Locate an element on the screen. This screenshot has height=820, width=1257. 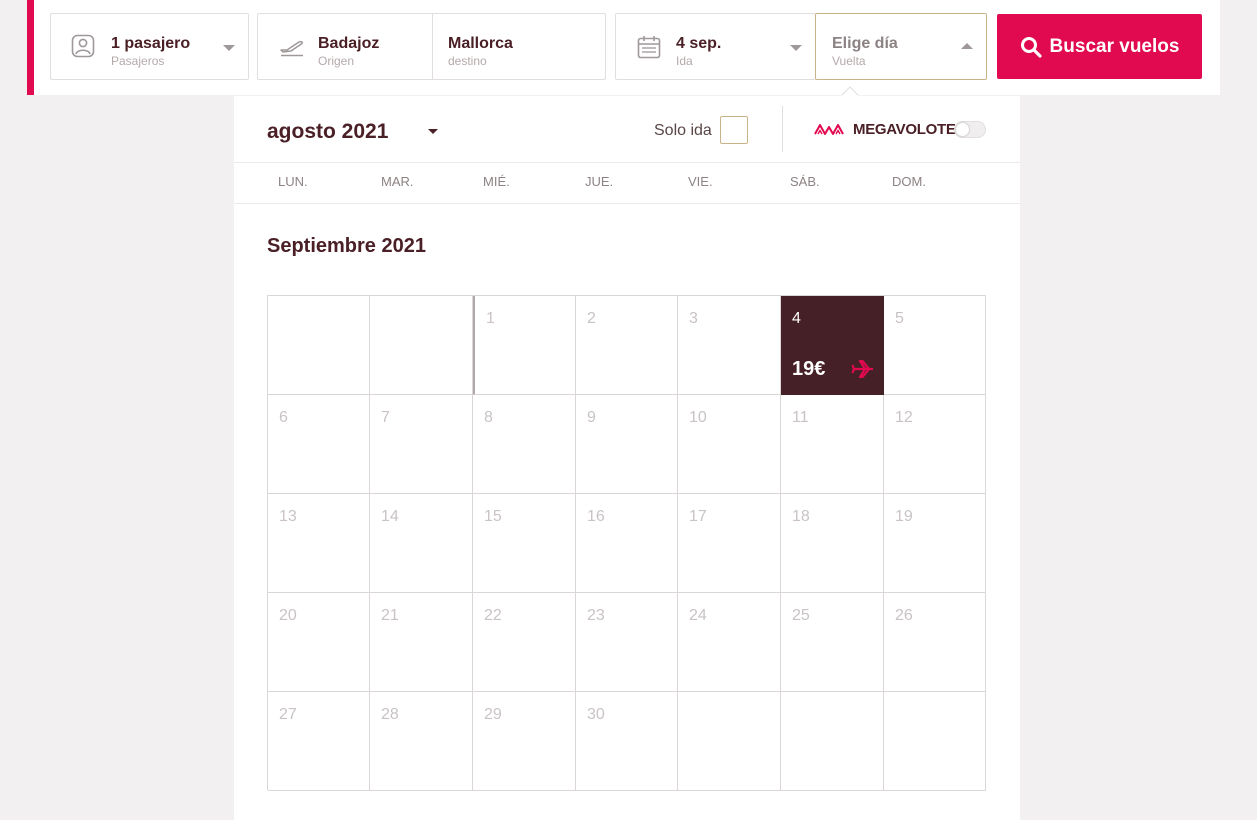
calendar-day-number: 9 is located at coordinates (591, 417).